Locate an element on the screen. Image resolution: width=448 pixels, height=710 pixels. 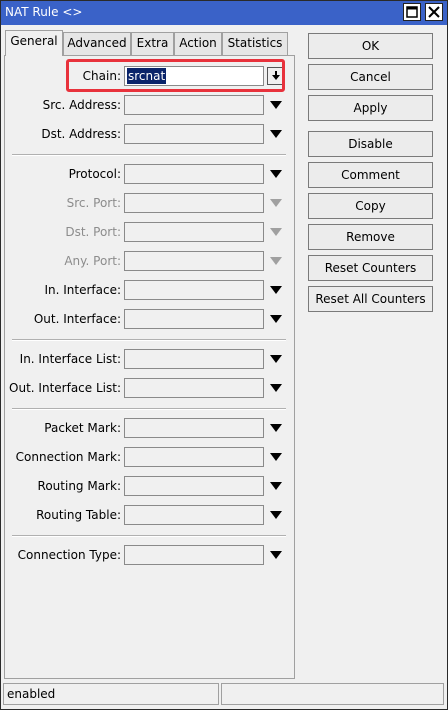
cancel-button: Cancel is located at coordinates (370, 77).